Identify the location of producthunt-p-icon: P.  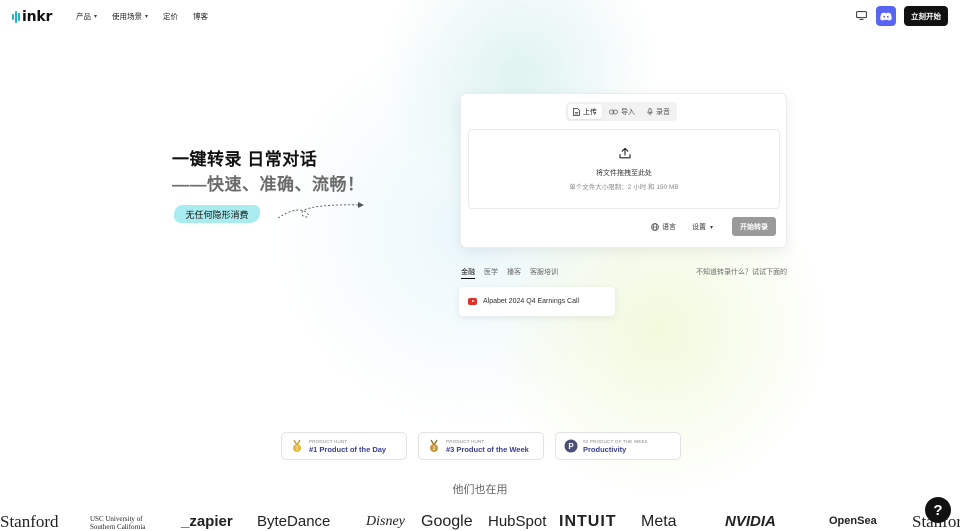
(571, 446).